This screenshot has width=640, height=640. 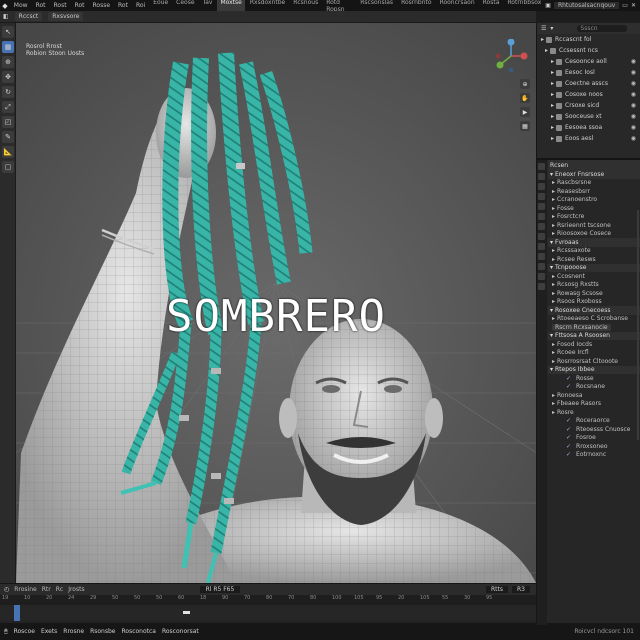 I want to click on object-tab-icon, so click(x=541, y=226).